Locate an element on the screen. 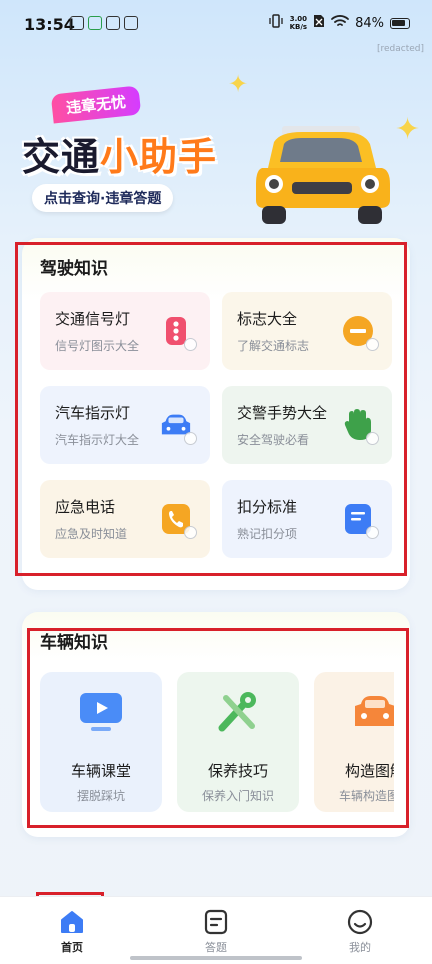 This screenshot has height=964, width=432. traffic-light-icon is located at coordinates (178, 332).